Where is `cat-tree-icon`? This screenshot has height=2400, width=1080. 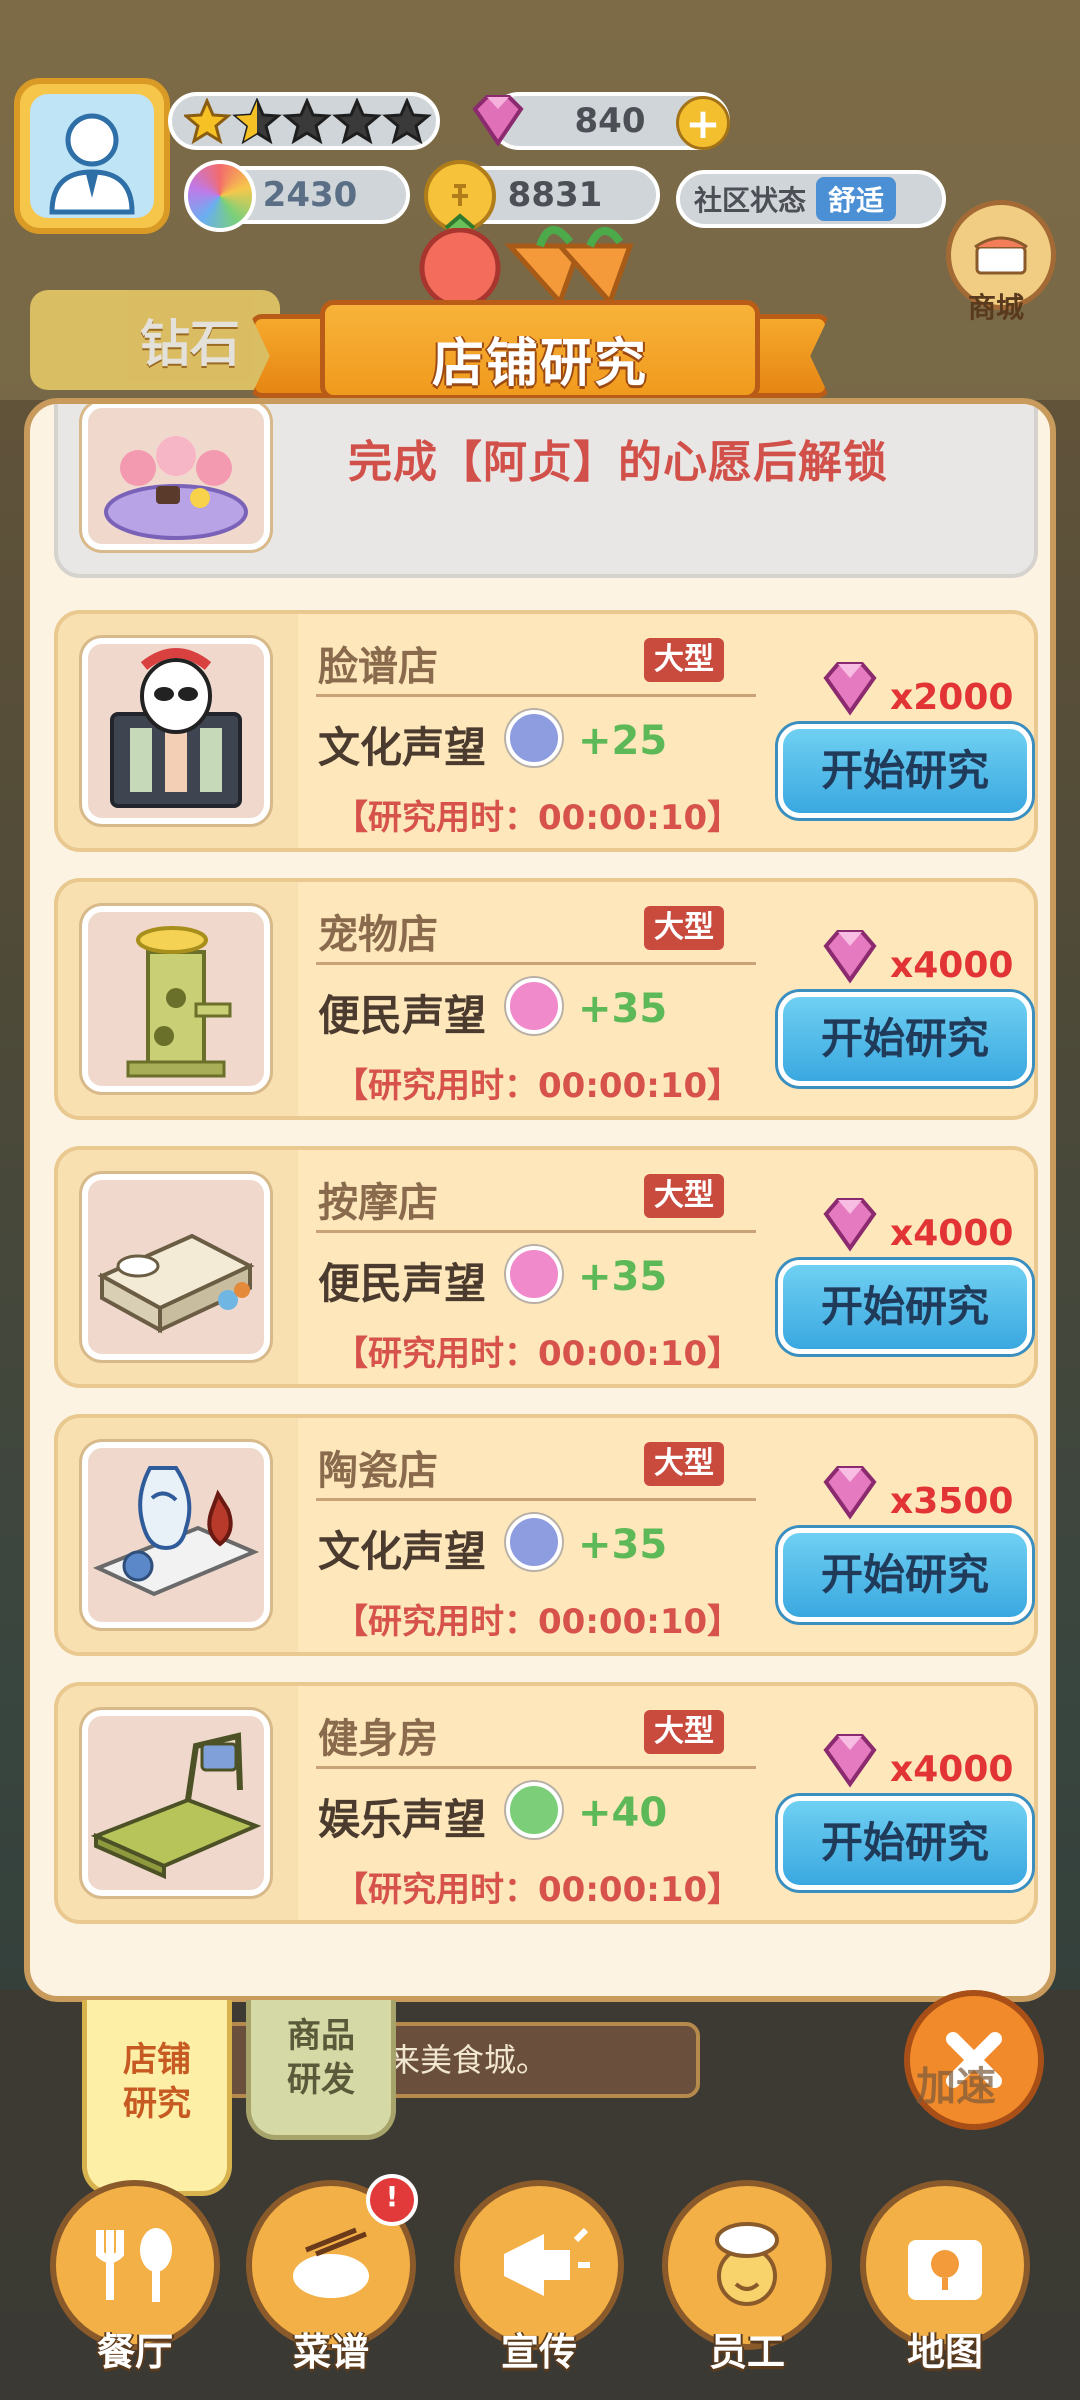 cat-tree-icon is located at coordinates (179, 1002).